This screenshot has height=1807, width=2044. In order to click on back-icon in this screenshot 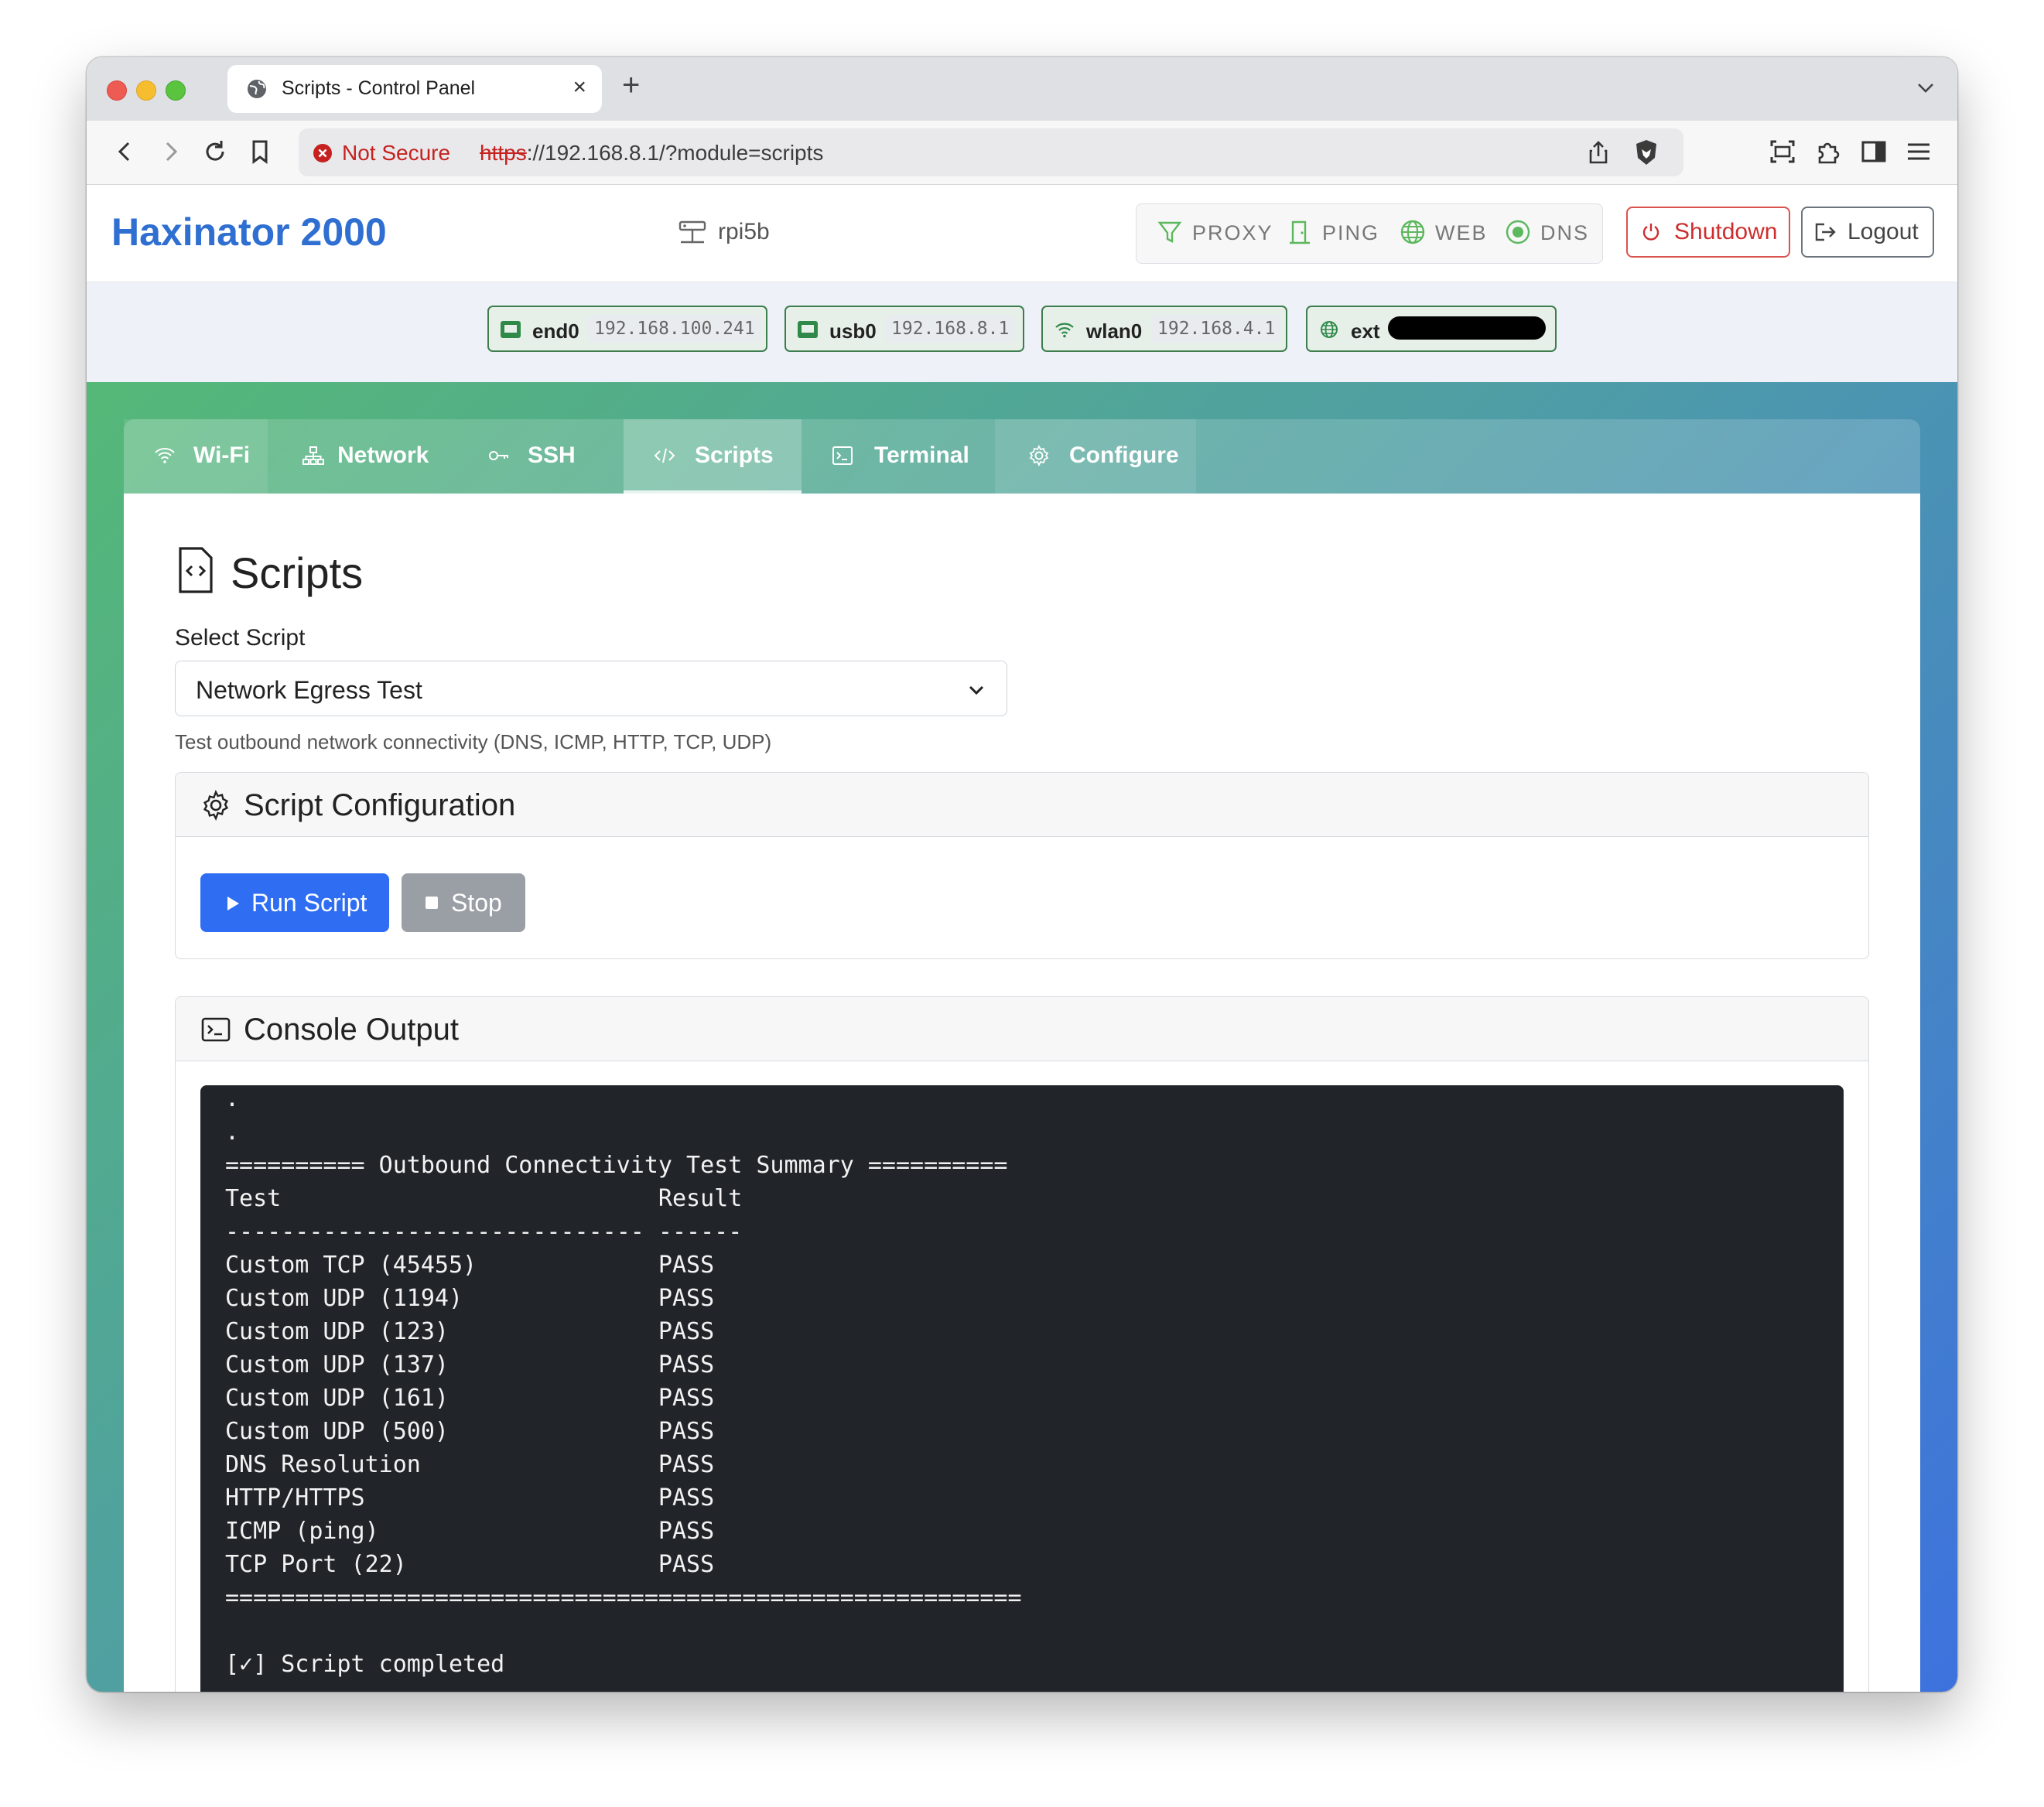, I will do `click(125, 151)`.